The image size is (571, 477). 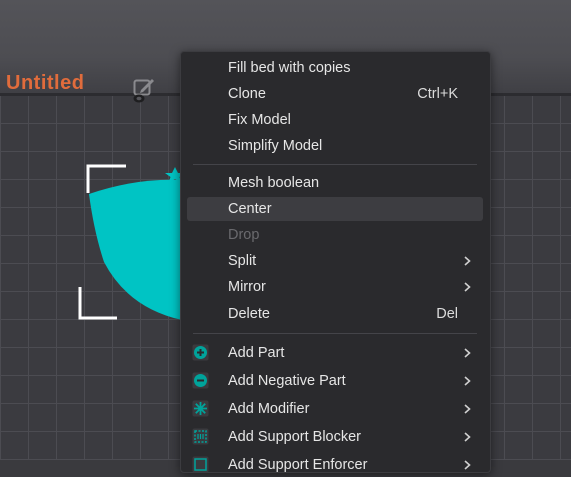 I want to click on menu-item-add-negative-part: Add Negative Part, so click(x=335, y=381).